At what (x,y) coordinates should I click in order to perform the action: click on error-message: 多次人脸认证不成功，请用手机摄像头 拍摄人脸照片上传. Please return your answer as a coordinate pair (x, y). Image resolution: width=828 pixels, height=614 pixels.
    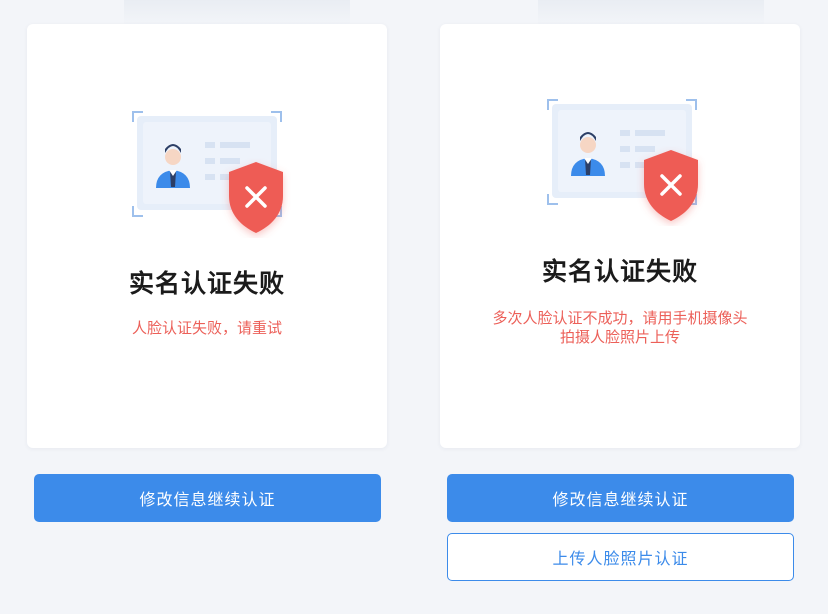
    Looking at the image, I should click on (620, 328).